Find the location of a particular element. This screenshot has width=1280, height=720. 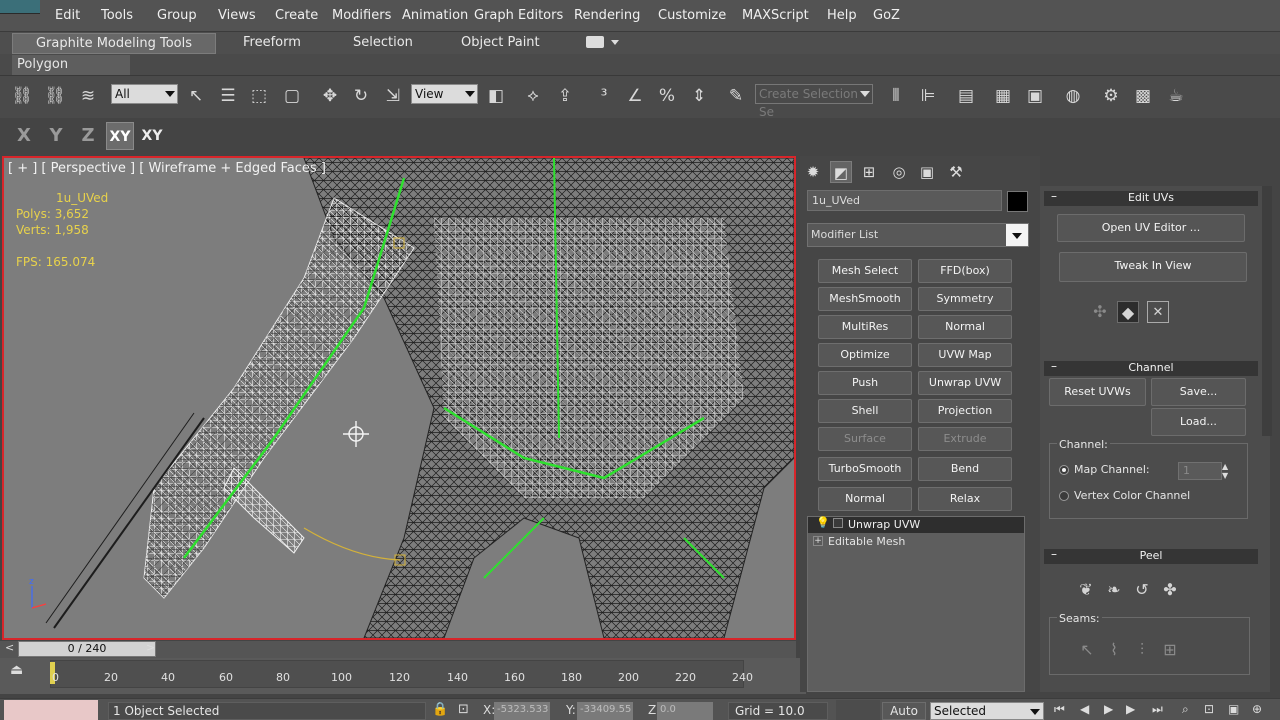

modifier-bend-button: Bend is located at coordinates (965, 469).